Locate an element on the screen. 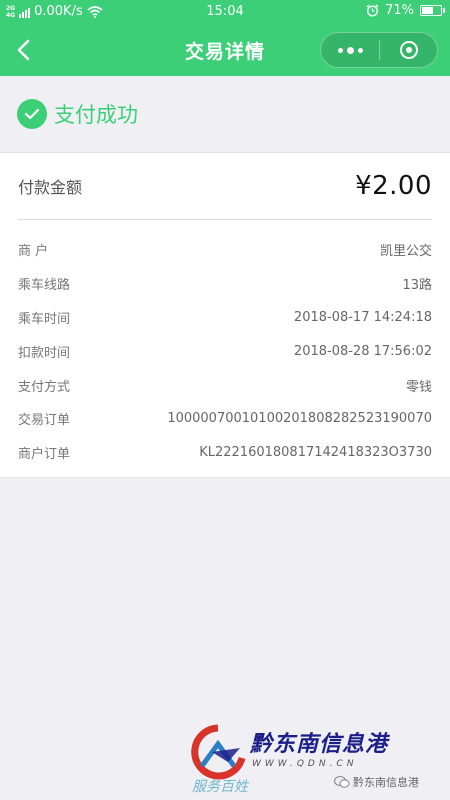  detail-value: 零钱 is located at coordinates (418, 387).